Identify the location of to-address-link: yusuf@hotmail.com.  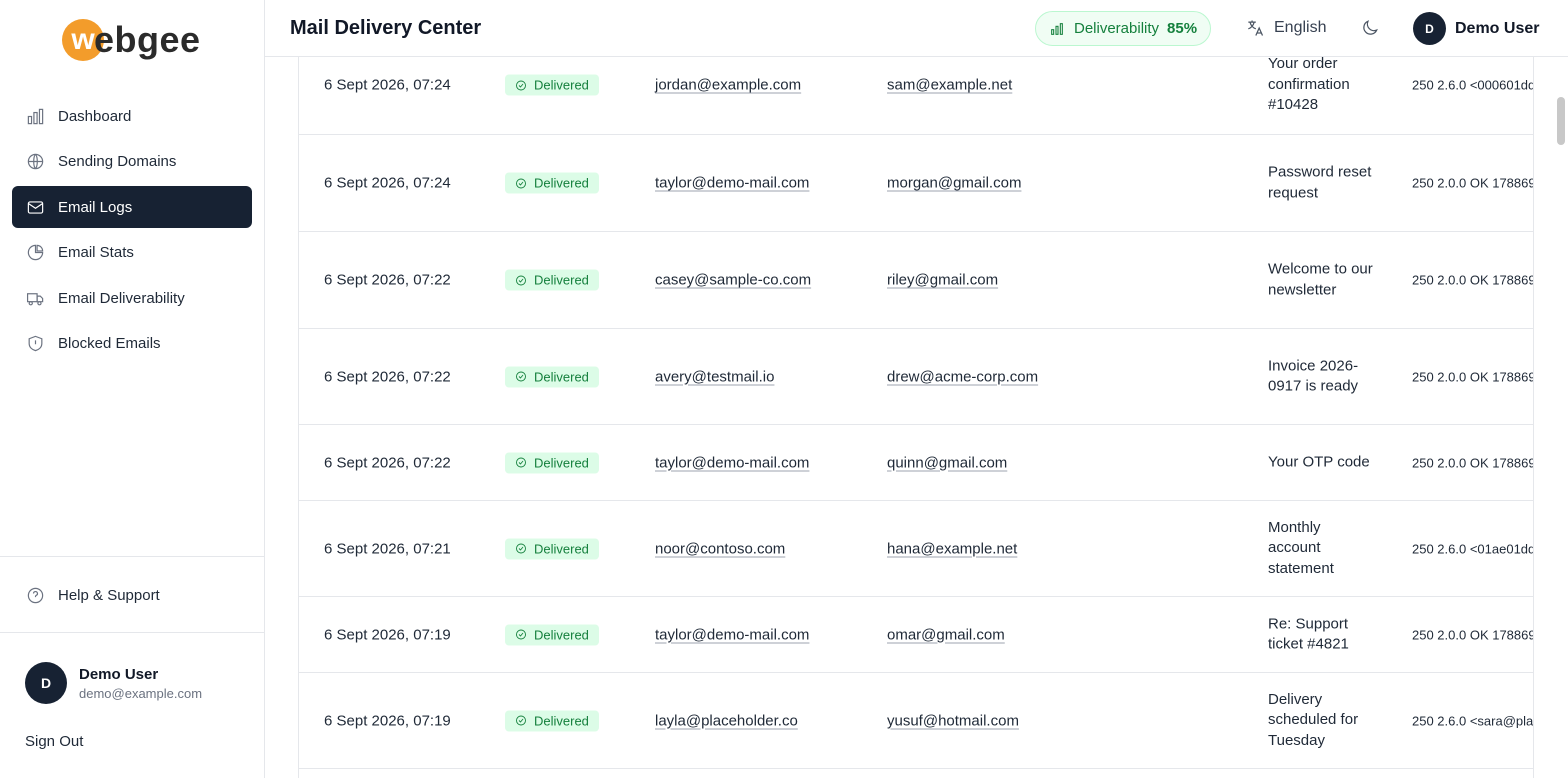
(953, 720).